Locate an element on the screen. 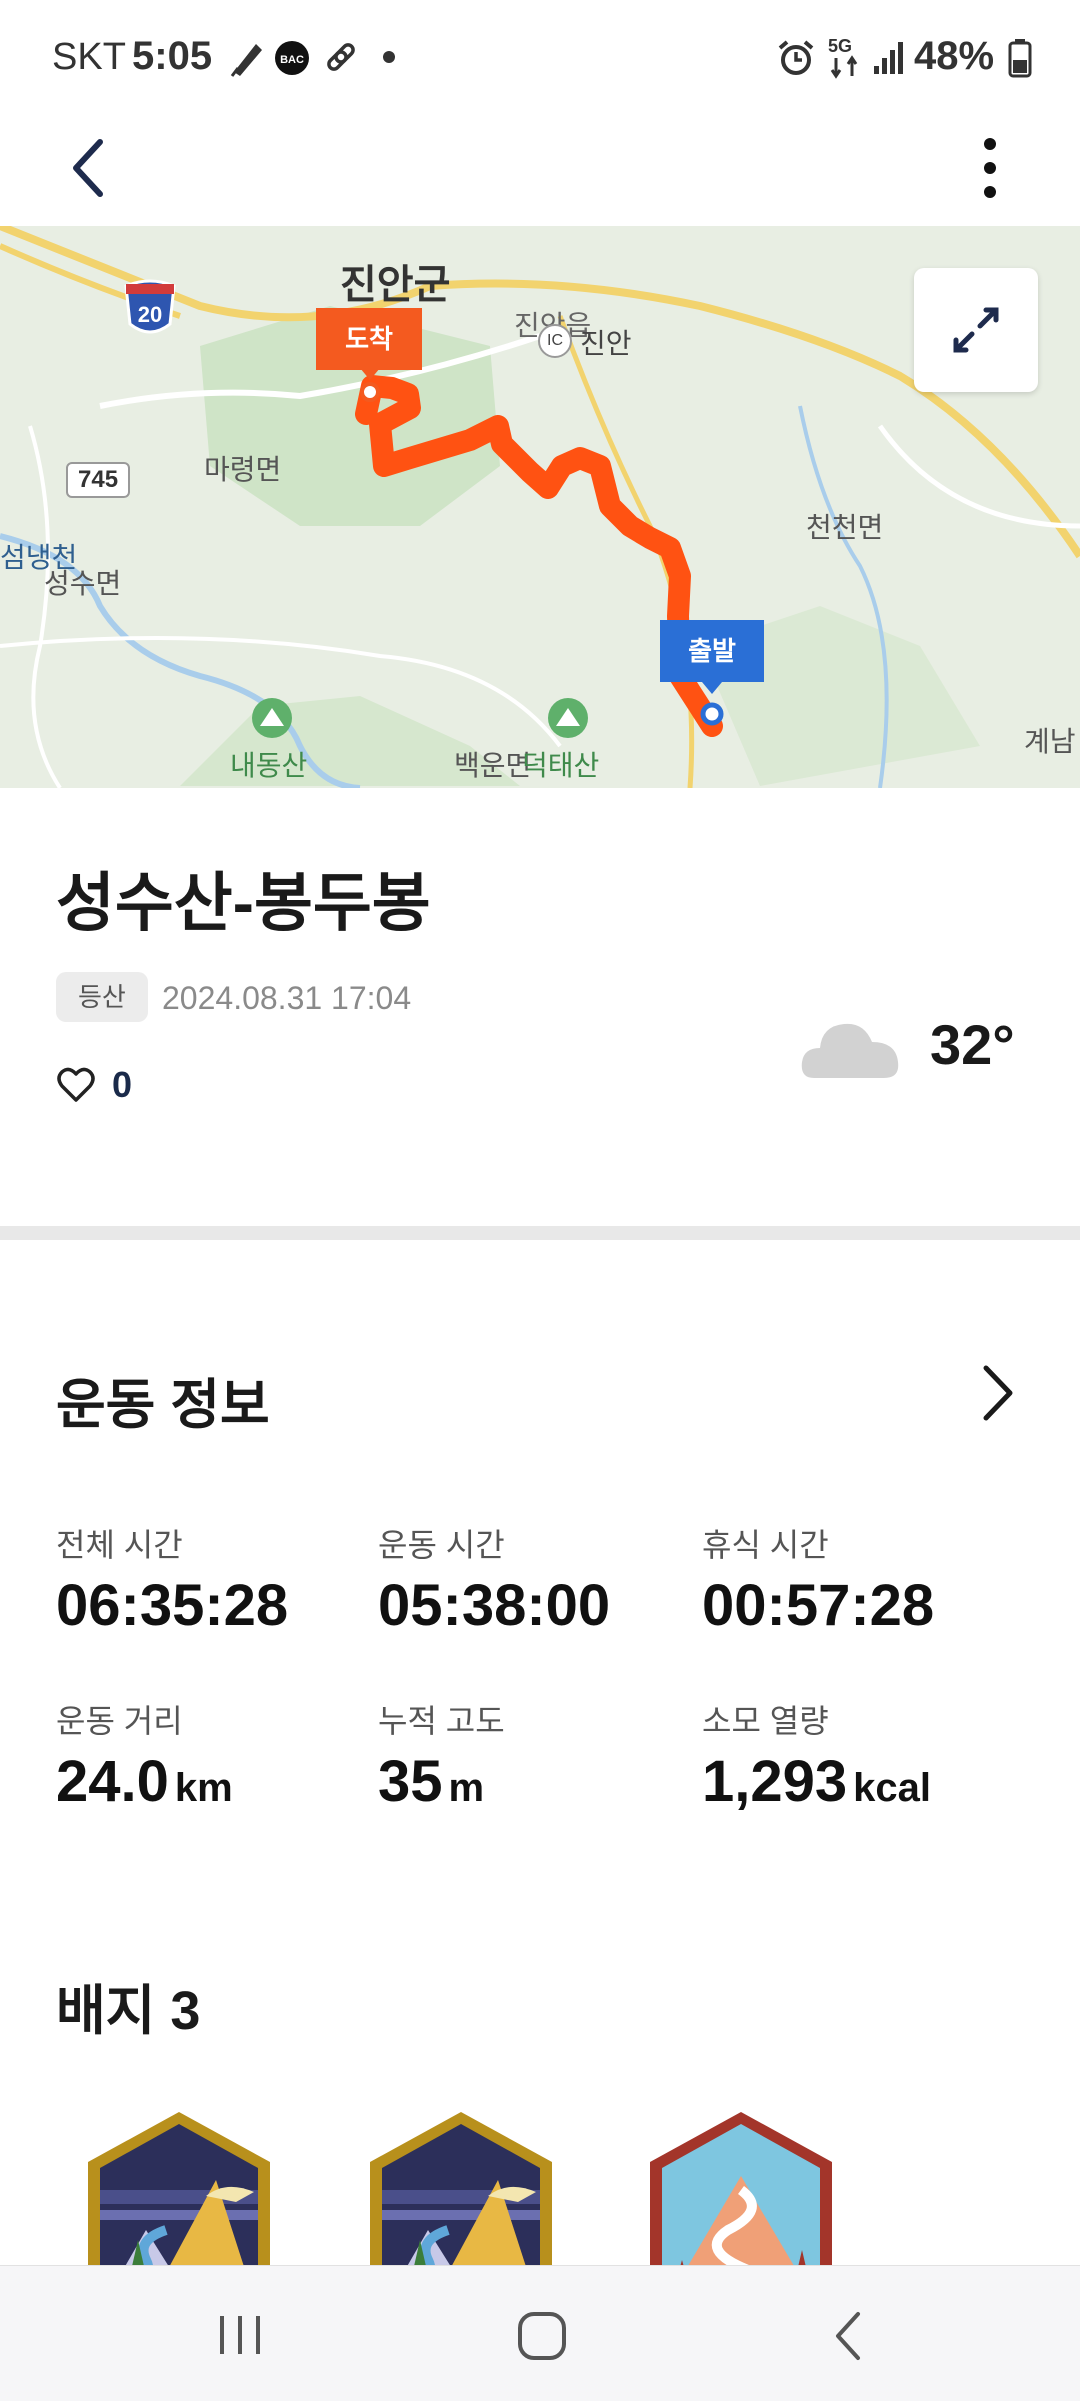 The image size is (1080, 2401). home-icon is located at coordinates (542, 2336).